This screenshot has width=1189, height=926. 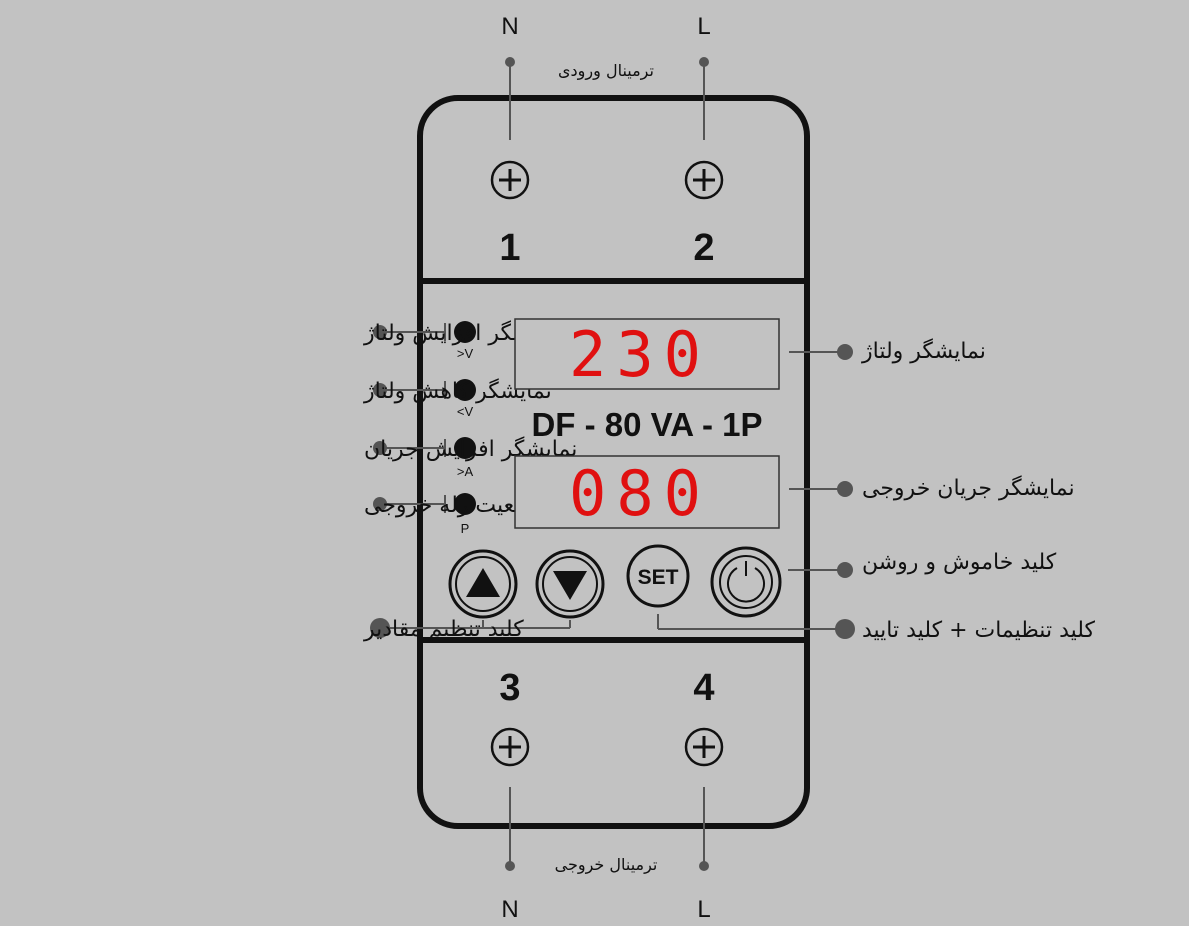 I want to click on terminal-1-number: 1, so click(x=509, y=248).